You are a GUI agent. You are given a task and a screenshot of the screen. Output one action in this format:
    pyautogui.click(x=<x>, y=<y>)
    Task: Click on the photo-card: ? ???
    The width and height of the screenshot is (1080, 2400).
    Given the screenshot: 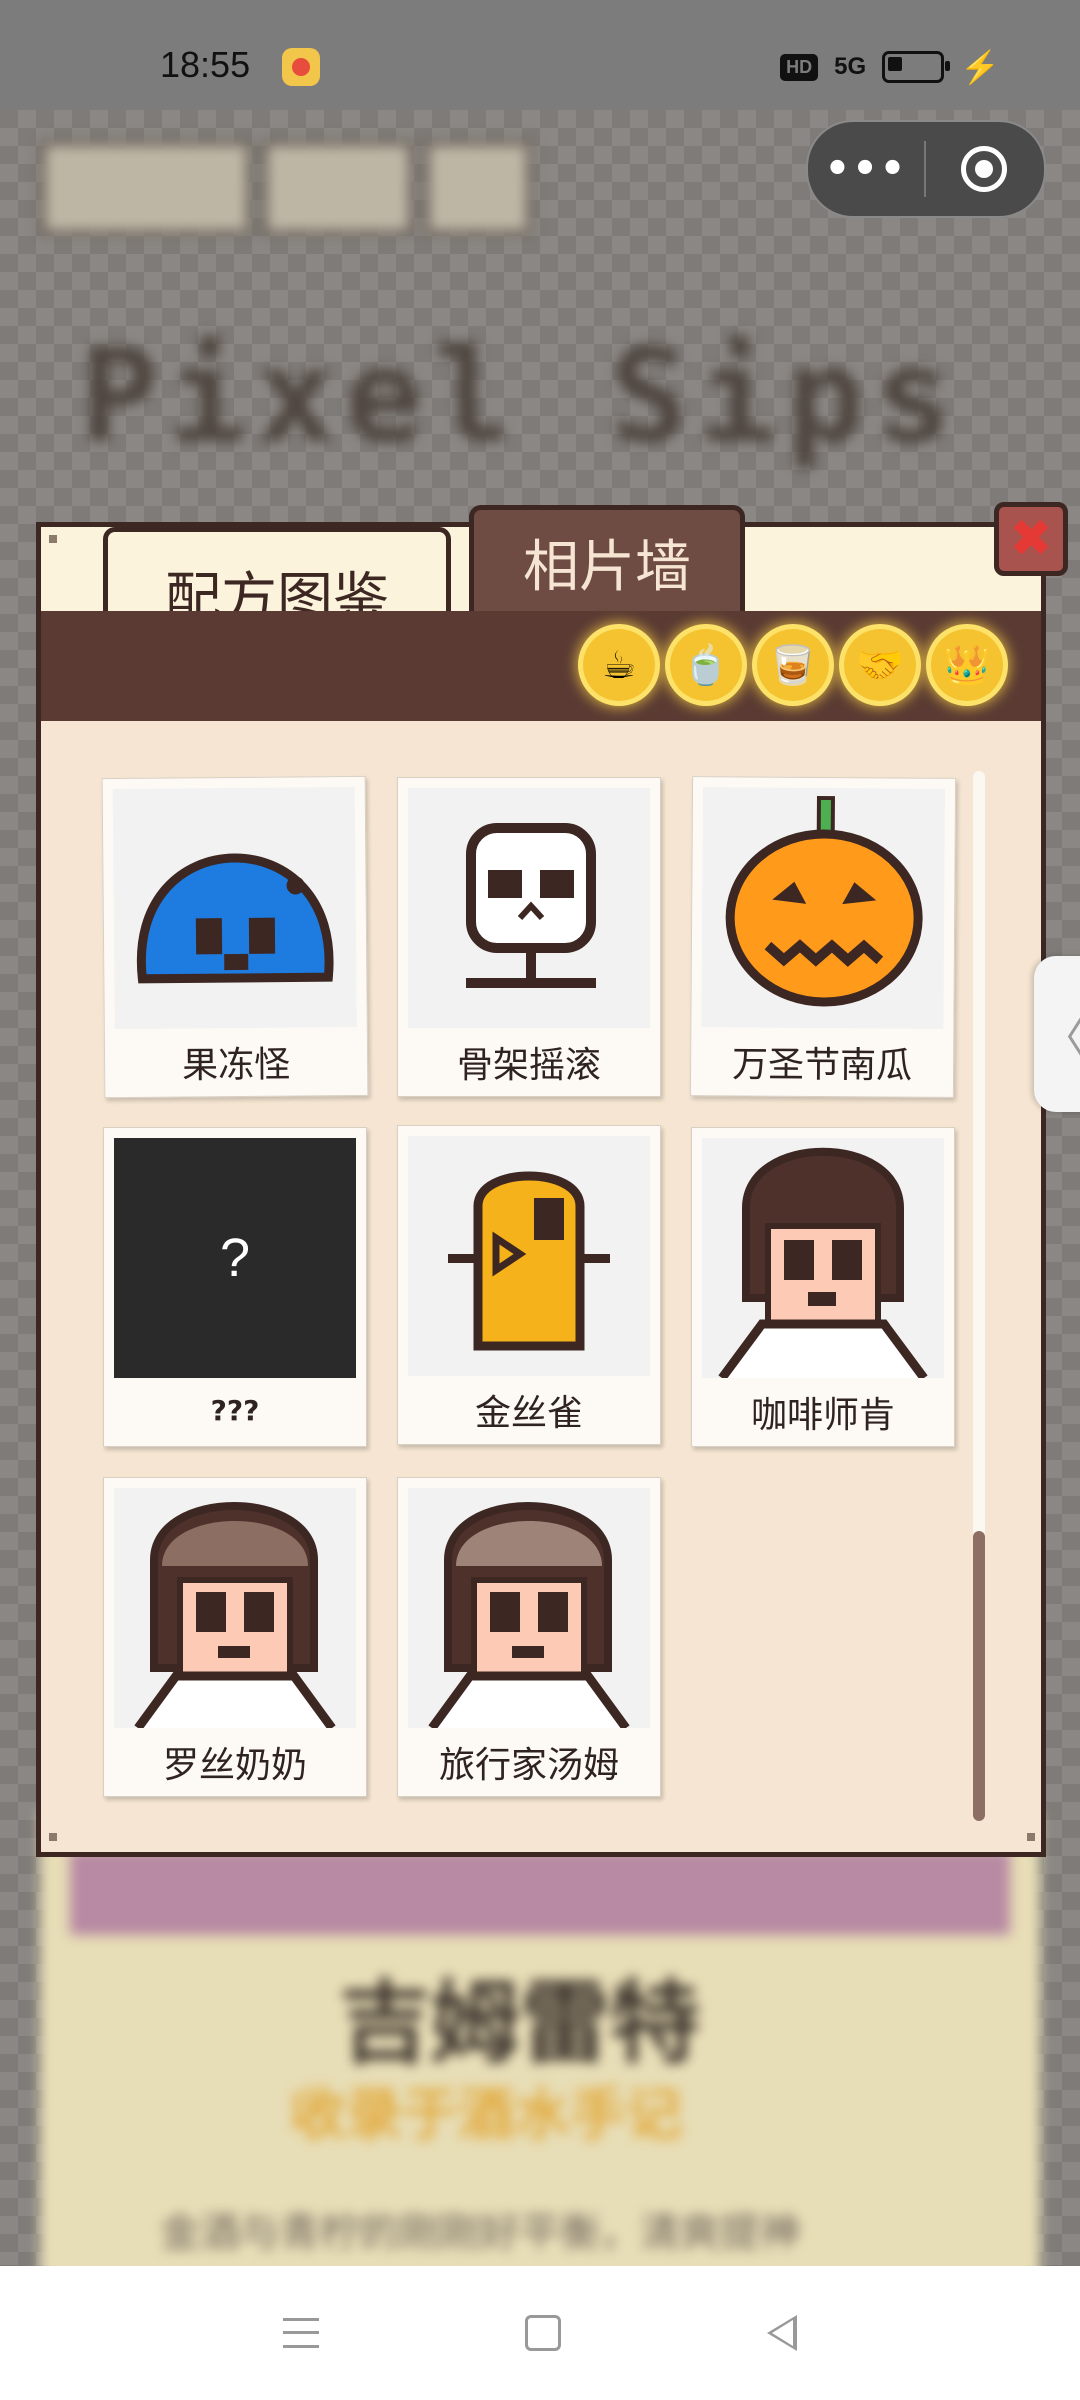 What is the action you would take?
    pyautogui.click(x=235, y=1287)
    